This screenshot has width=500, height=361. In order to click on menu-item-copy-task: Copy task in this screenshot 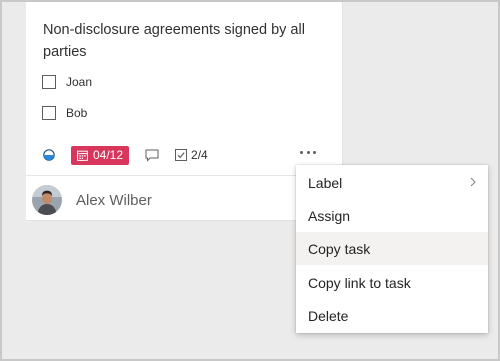, I will do `click(392, 248)`.